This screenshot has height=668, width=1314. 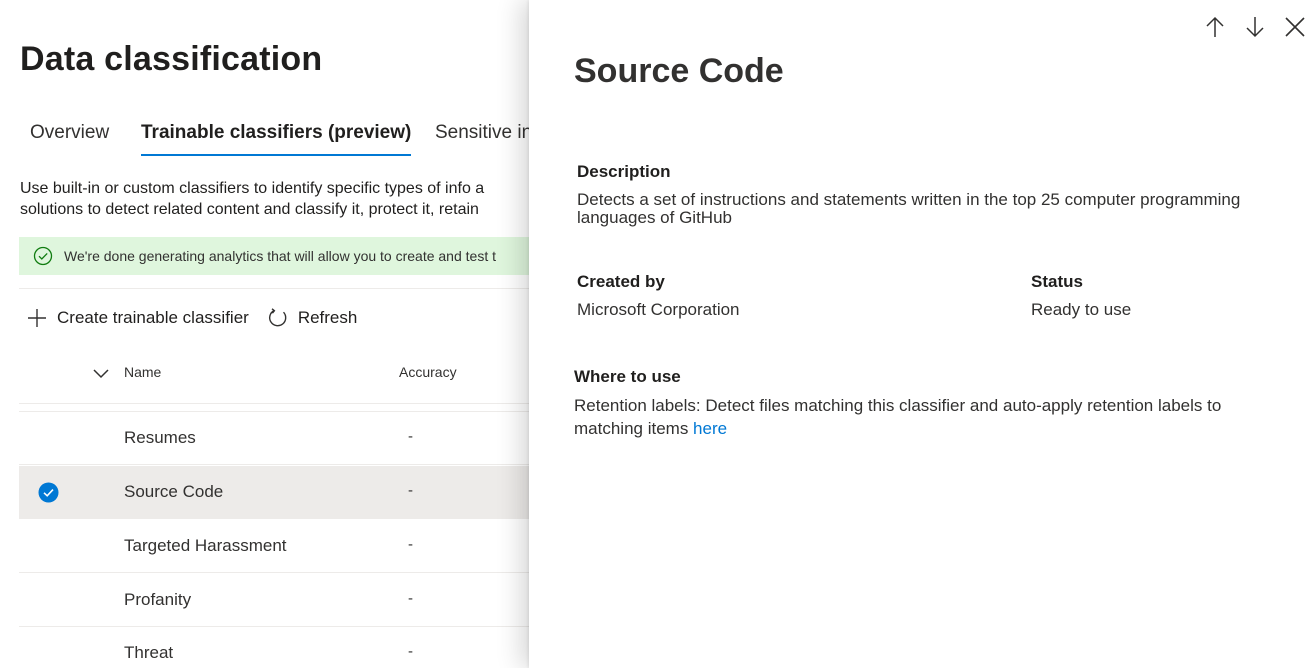 I want to click on previous-item-button, so click(x=1215, y=27).